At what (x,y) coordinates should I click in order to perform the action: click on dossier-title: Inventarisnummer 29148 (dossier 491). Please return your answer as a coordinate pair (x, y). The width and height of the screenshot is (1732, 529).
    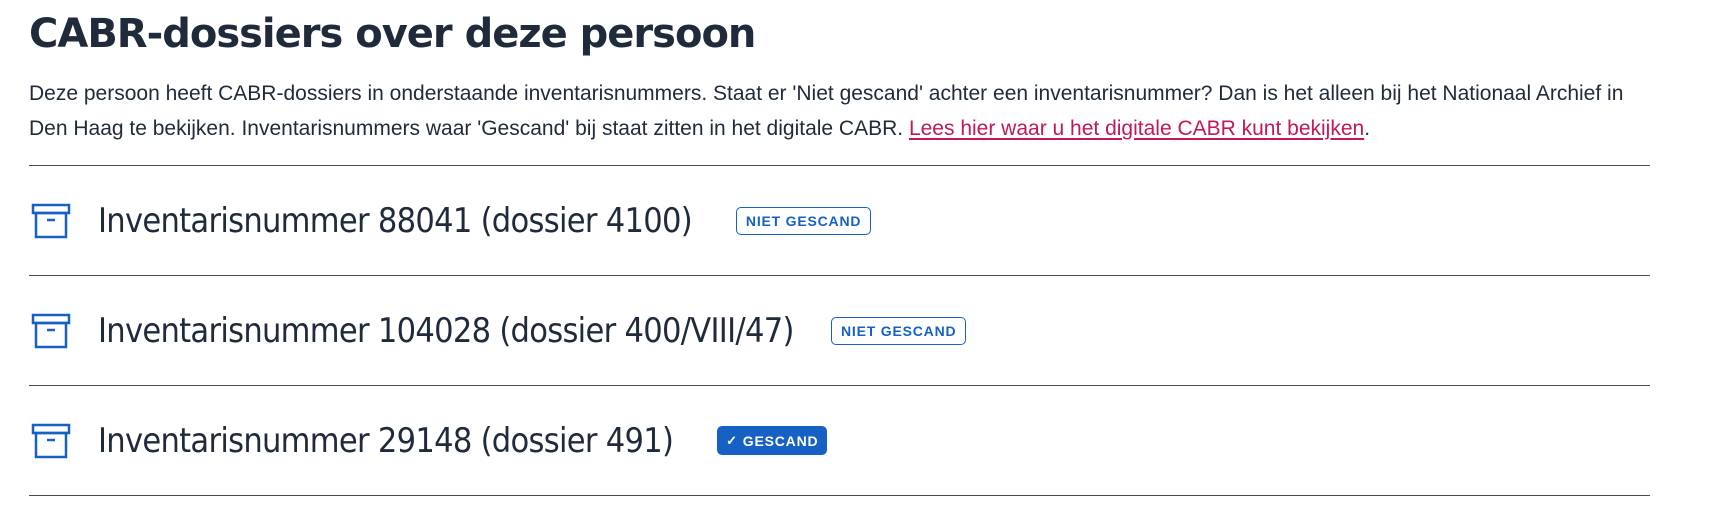
    Looking at the image, I should click on (386, 440).